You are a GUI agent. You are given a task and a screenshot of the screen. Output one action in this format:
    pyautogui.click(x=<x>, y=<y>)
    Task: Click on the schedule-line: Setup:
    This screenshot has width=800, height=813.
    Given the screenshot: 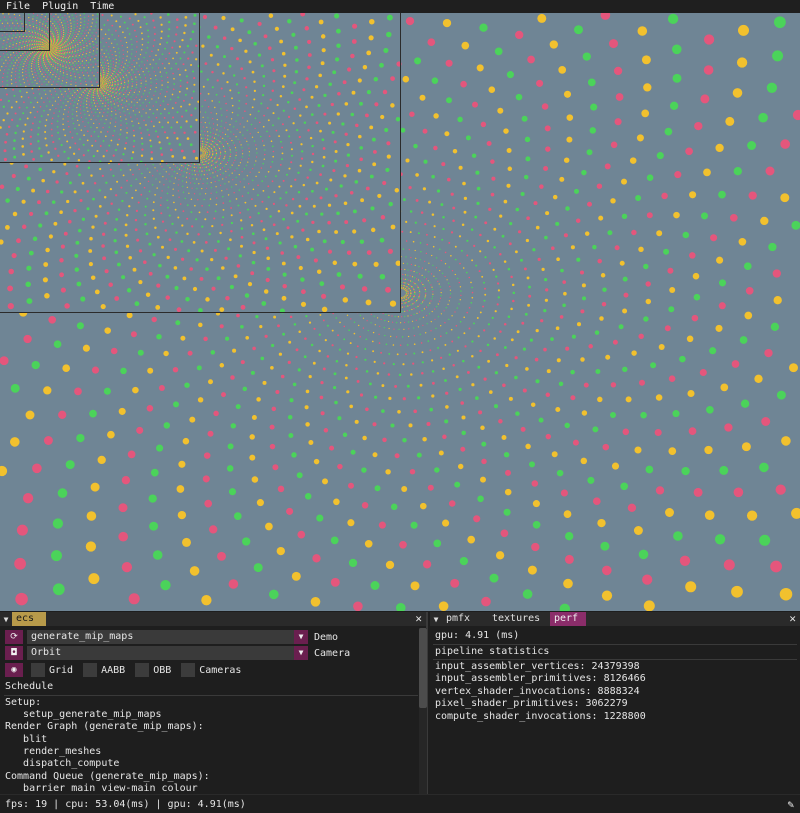 What is the action you would take?
    pyautogui.click(x=23, y=702)
    